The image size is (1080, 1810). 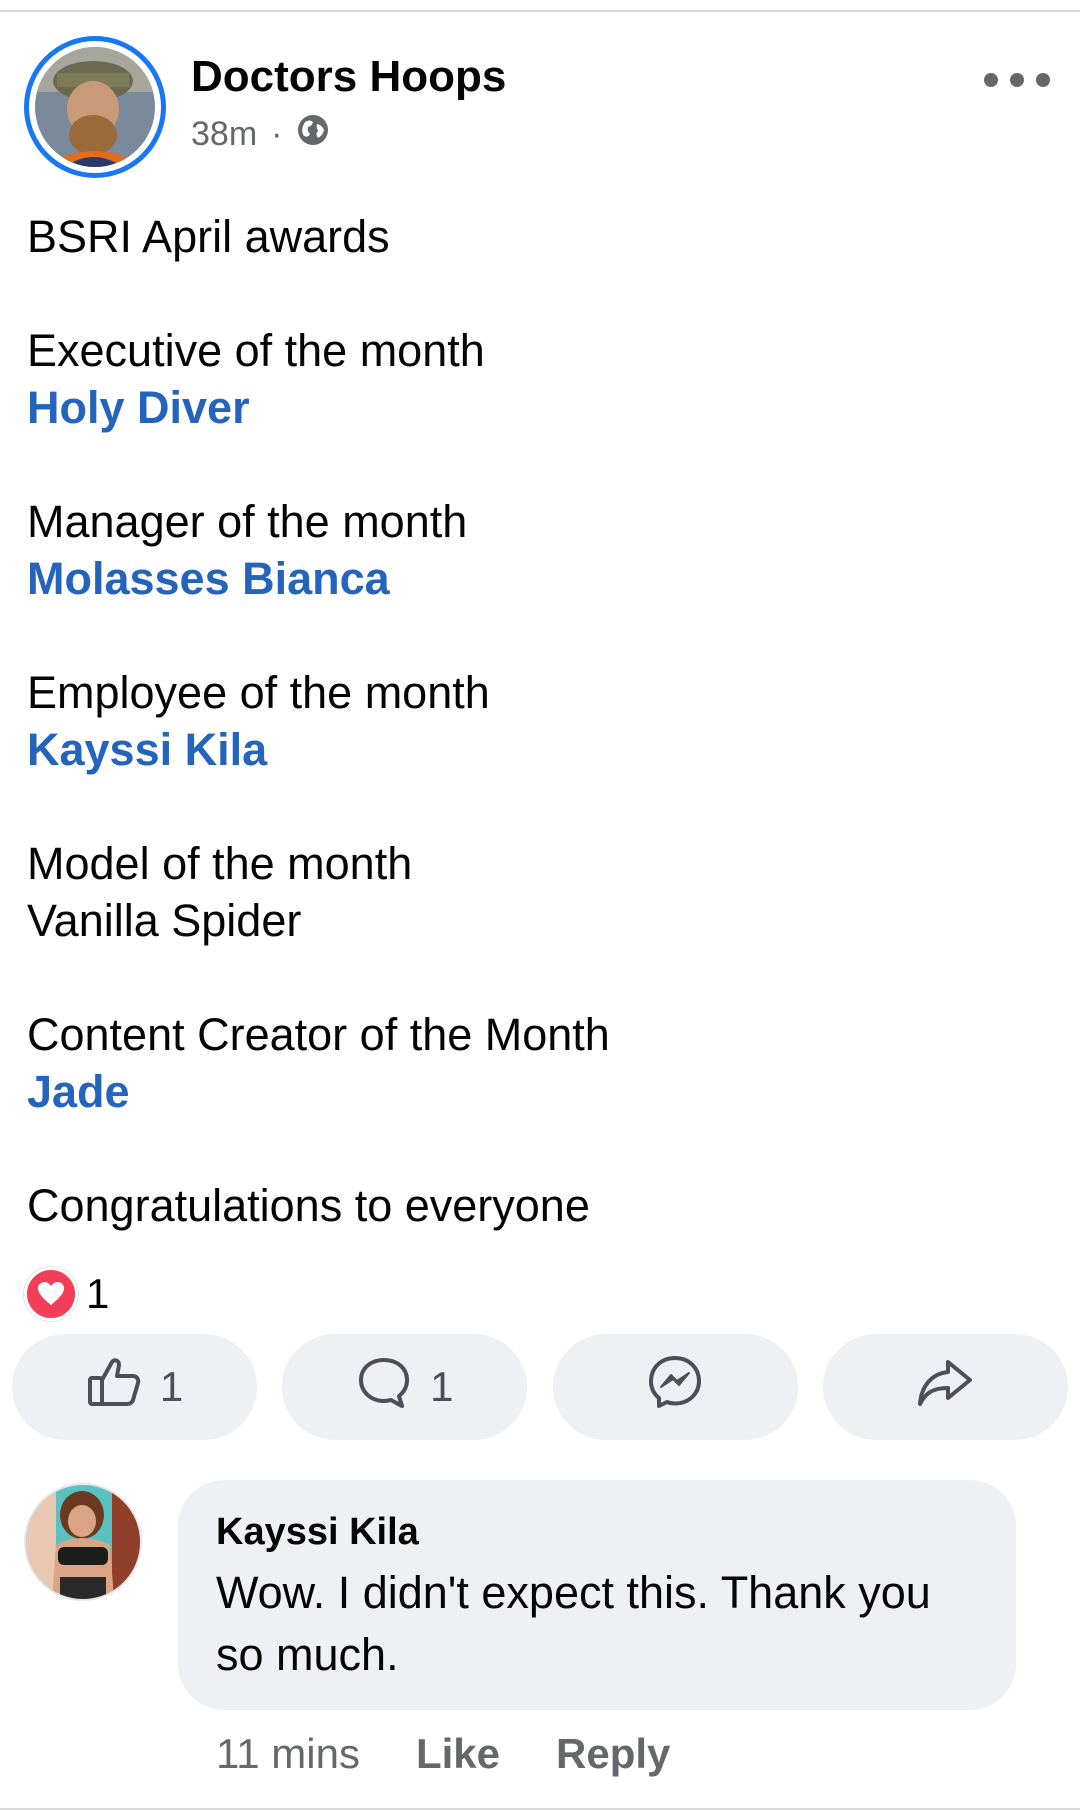 I want to click on commenter-name: Kayssi Kila, so click(x=597, y=1532).